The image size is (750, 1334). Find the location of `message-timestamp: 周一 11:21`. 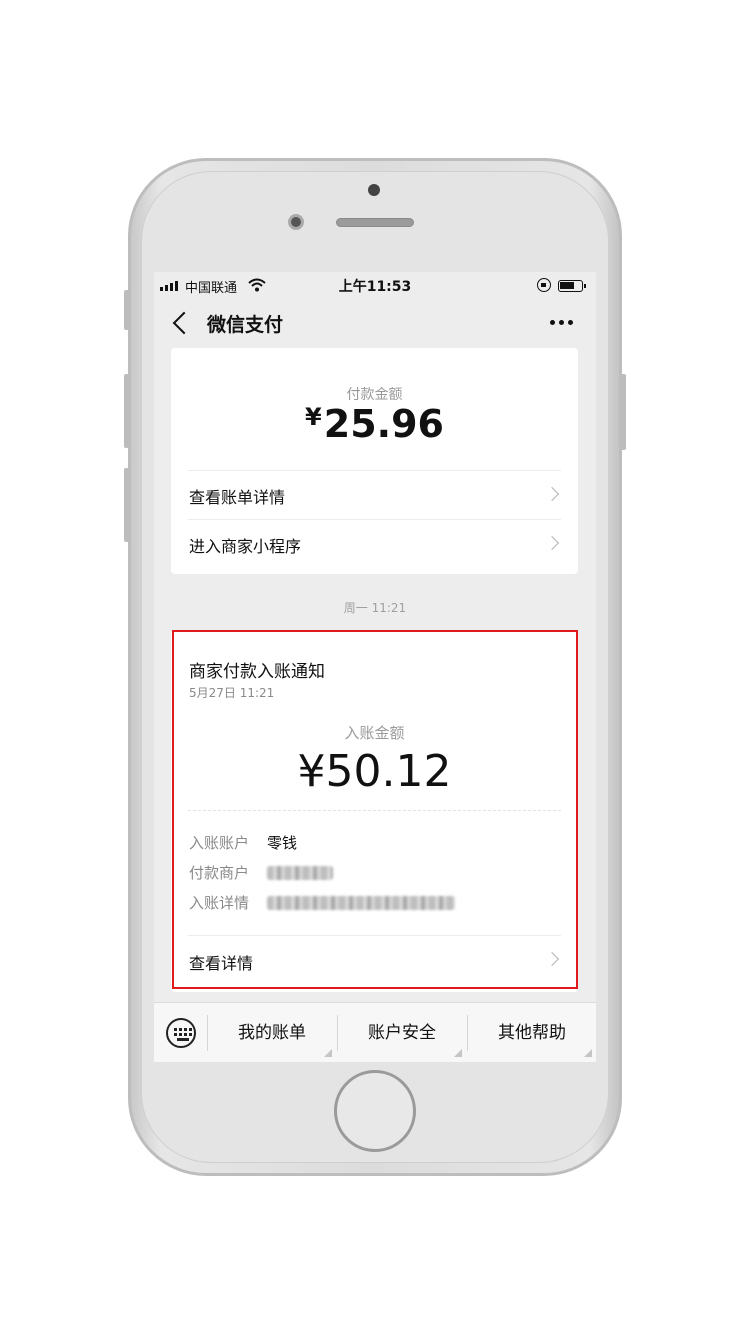

message-timestamp: 周一 11:21 is located at coordinates (375, 608).